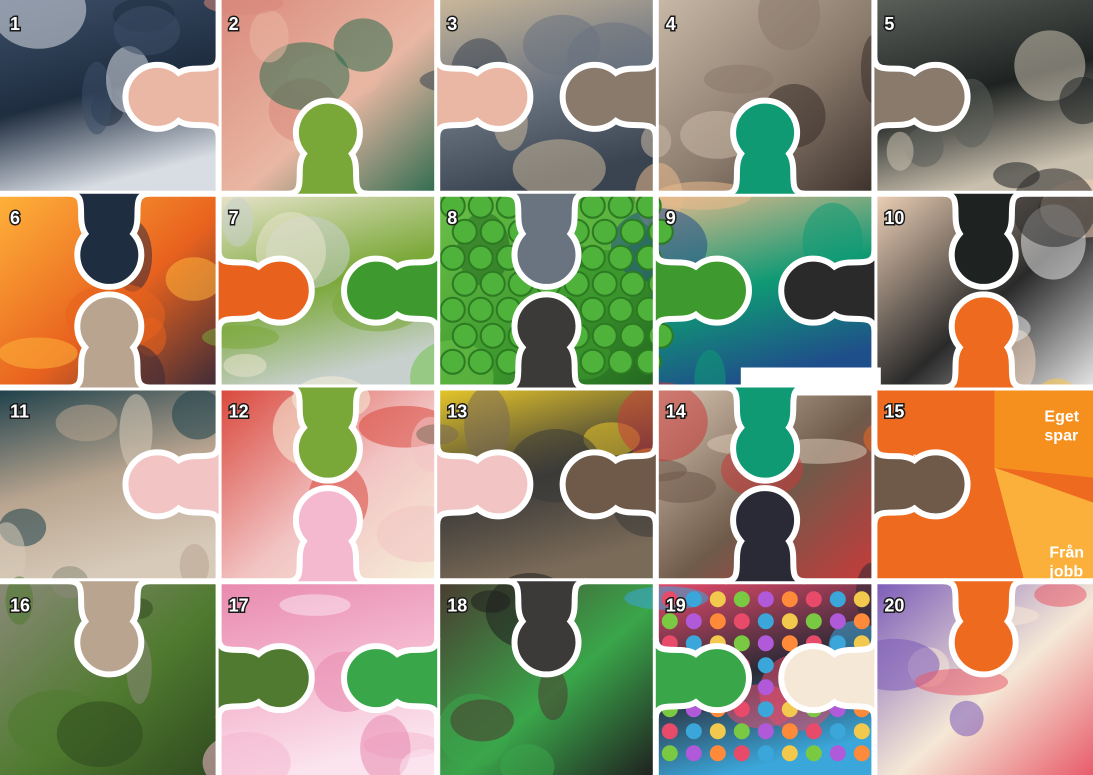 This screenshot has width=1093, height=775. Describe the element at coordinates (15, 218) in the screenshot. I see `piece-number-6: 6` at that location.